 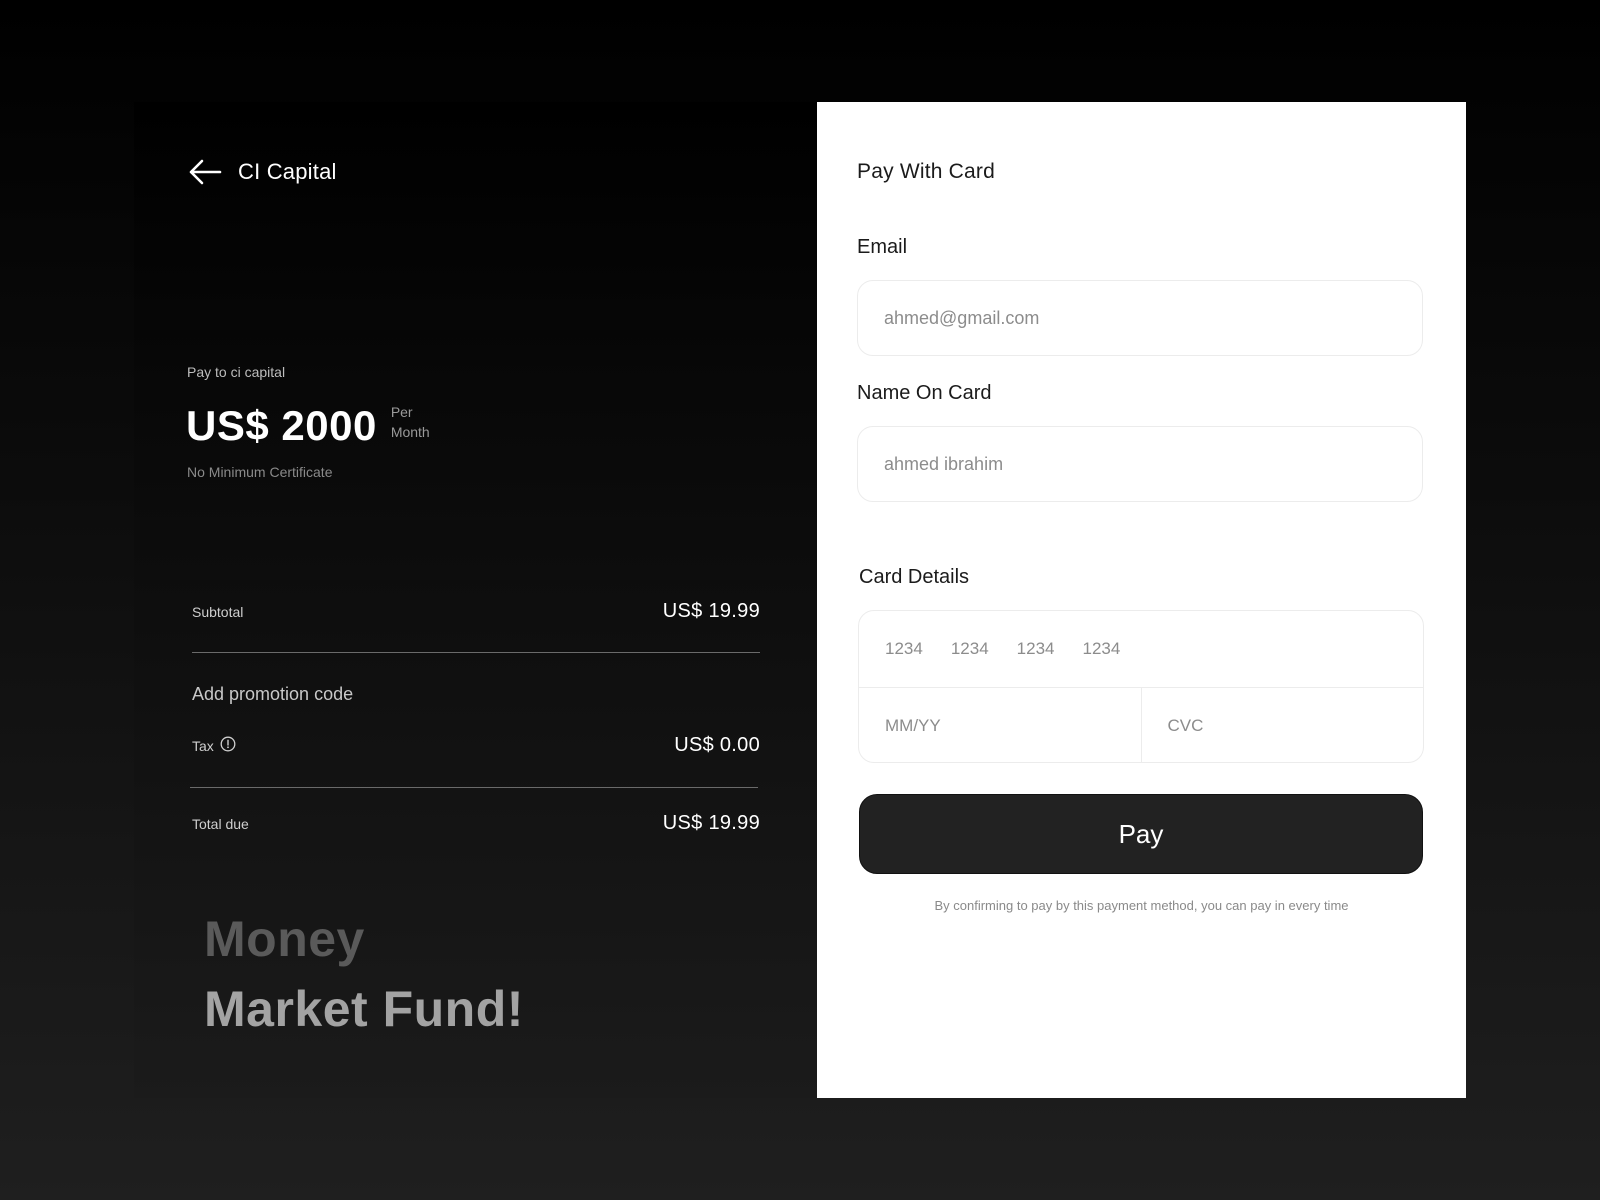 I want to click on card-expiry-cvc-row: MM/YY CVC, so click(x=1141, y=725).